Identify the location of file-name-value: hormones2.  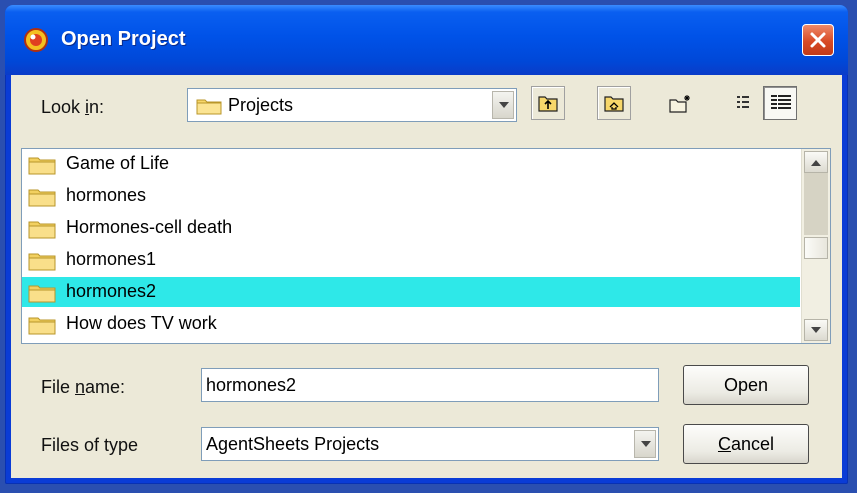
(251, 385).